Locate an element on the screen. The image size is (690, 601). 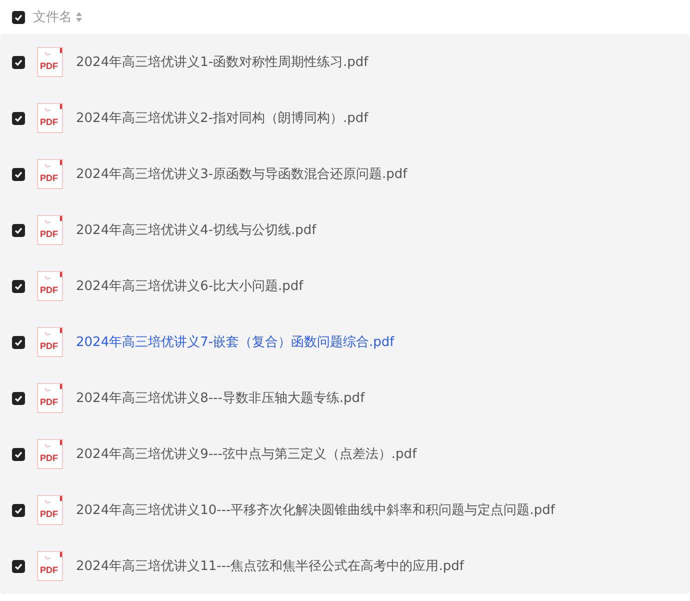
file-name-link: 2024年高三培优讲义2-指对同构（朗博同构）.pdf is located at coordinates (222, 118).